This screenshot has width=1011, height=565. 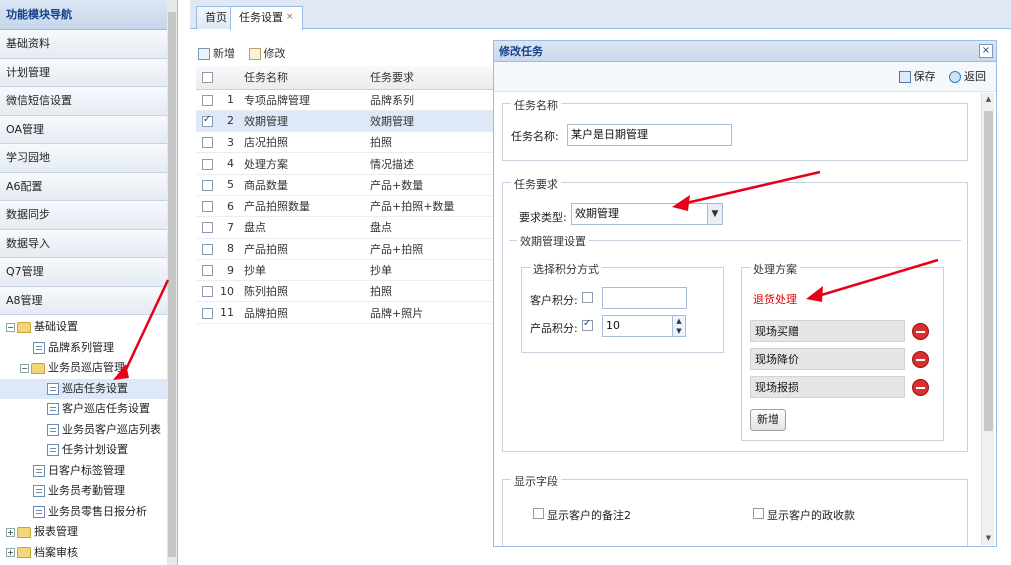 What do you see at coordinates (432, 249) in the screenshot?
I see `cell-task-req: 产品+拍照` at bounding box center [432, 249].